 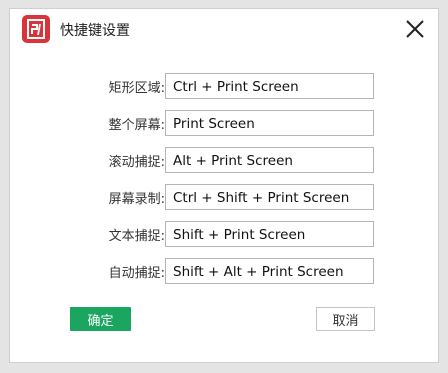 I want to click on app-logo-icon, so click(x=36, y=29).